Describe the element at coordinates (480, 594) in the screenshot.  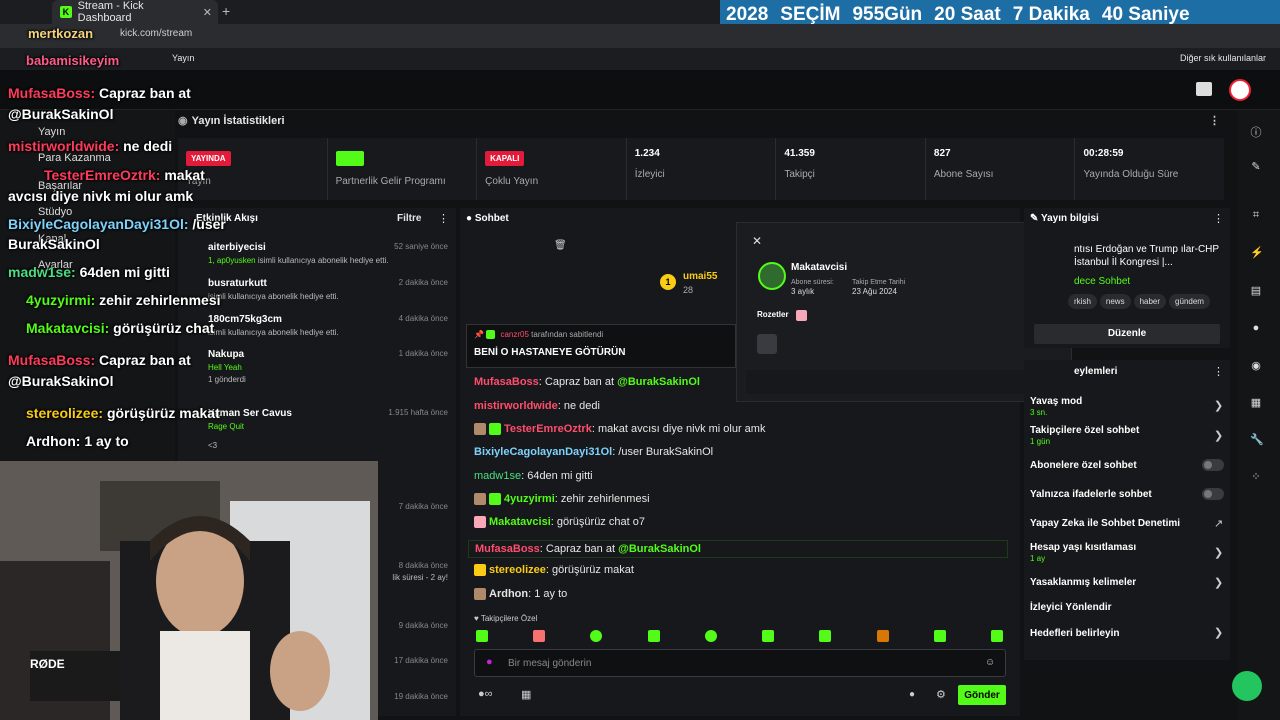
I see `sub-badge-icon` at that location.